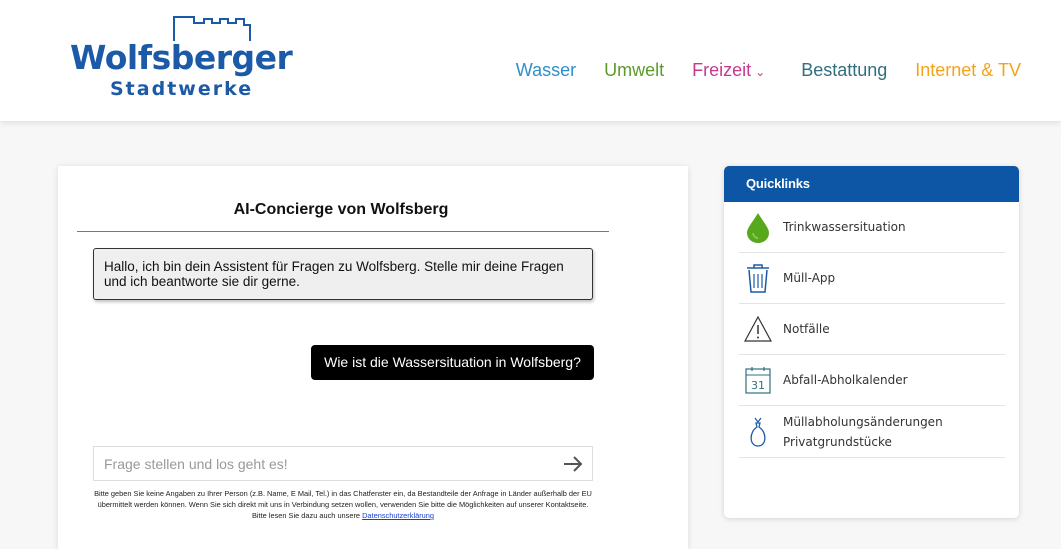 This screenshot has height=549, width=1061. I want to click on quicklink-muell-app: Müll-App, so click(872, 278).